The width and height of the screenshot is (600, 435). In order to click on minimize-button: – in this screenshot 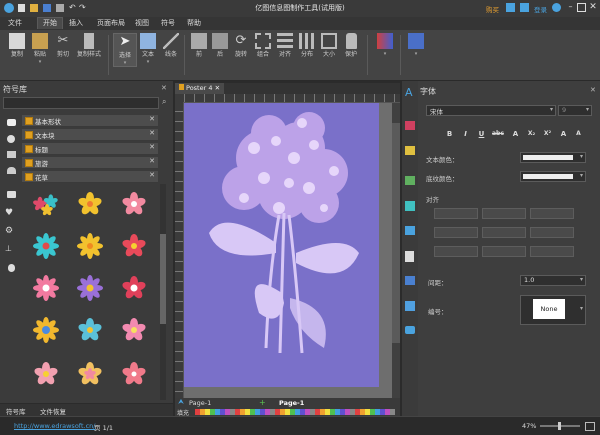, I will do `click(570, 7)`.